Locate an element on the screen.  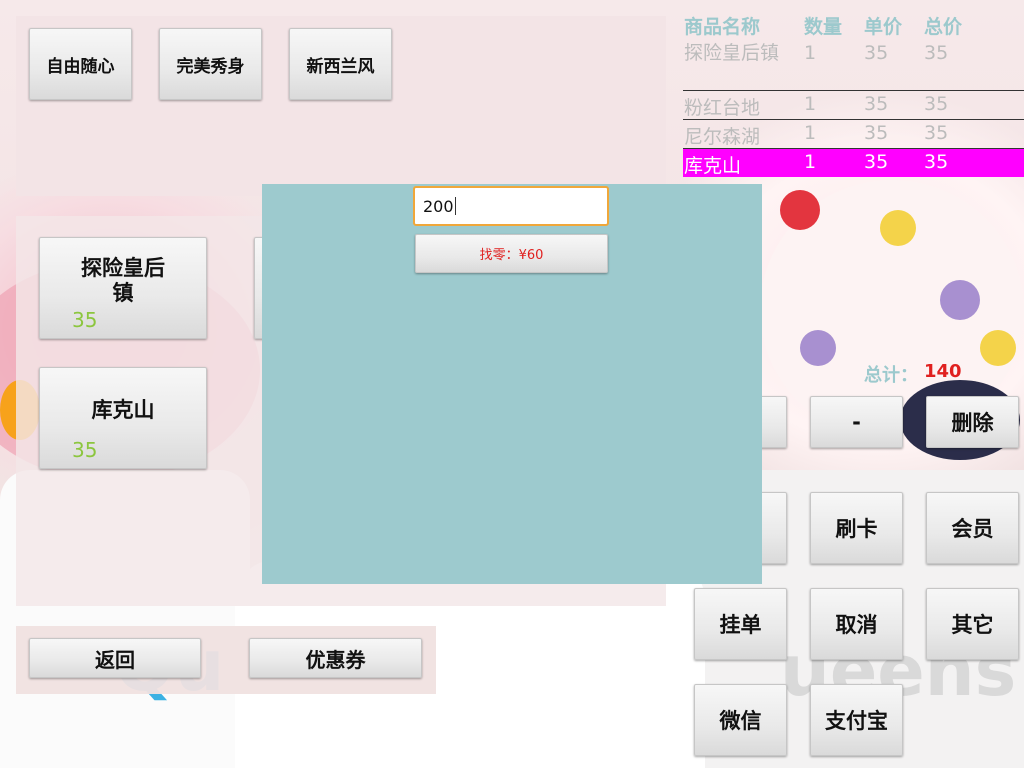
total-value: 140 is located at coordinates (943, 371).